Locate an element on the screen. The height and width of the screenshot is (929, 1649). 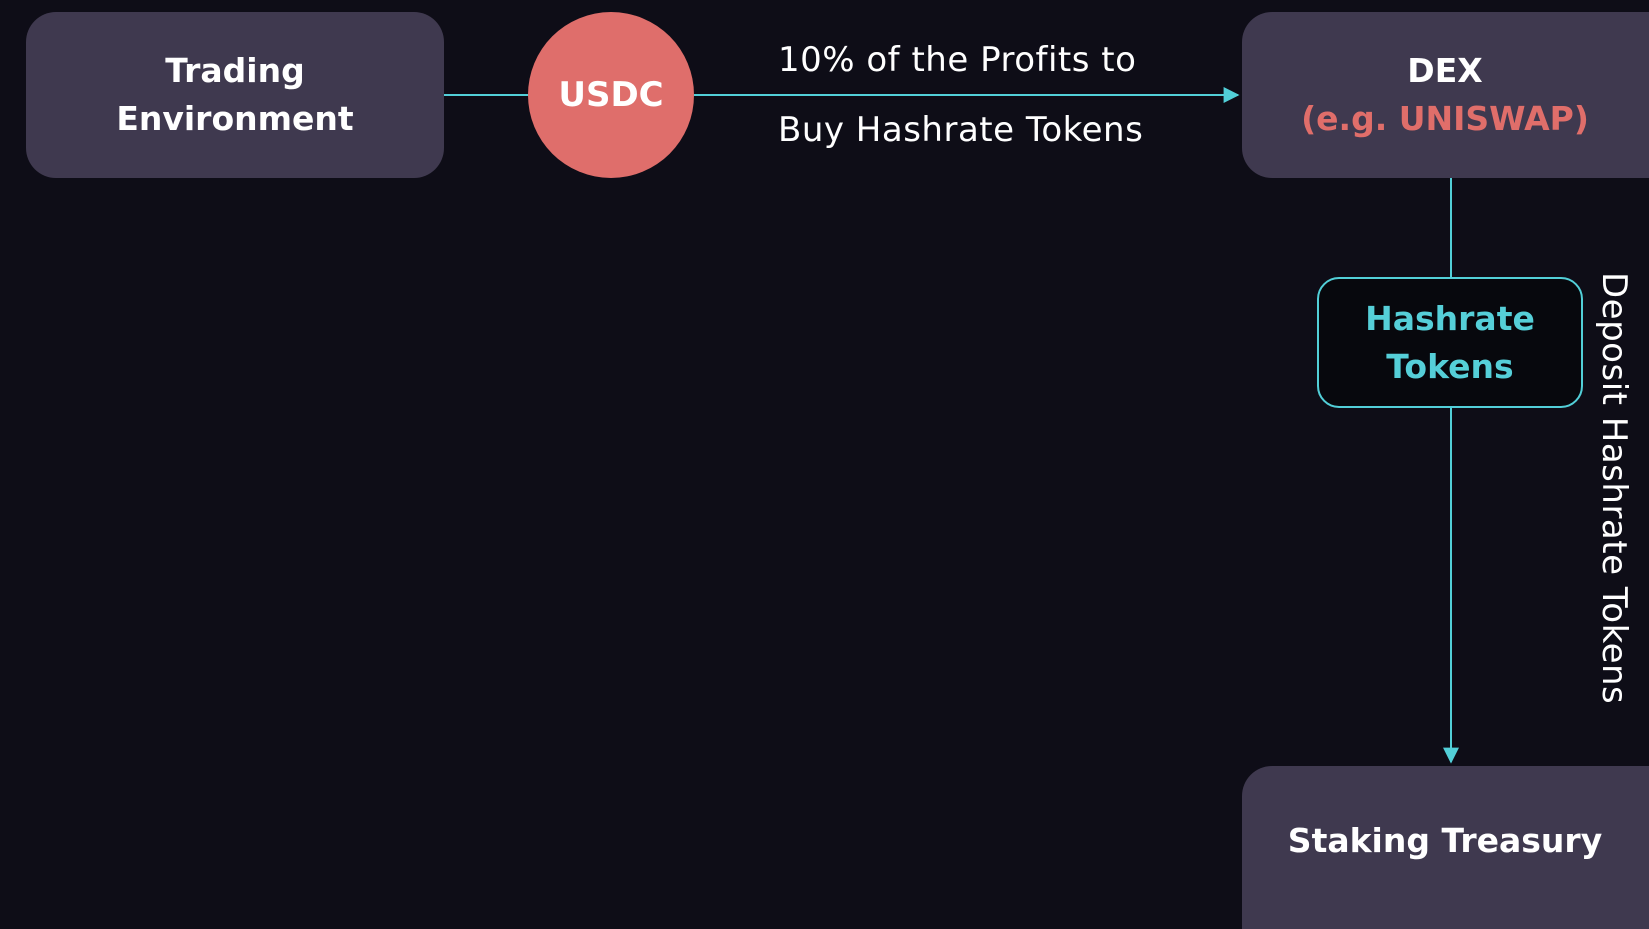
deposit-edge-label: Deposit Hashrate Tokens is located at coordinates (1614, 488).